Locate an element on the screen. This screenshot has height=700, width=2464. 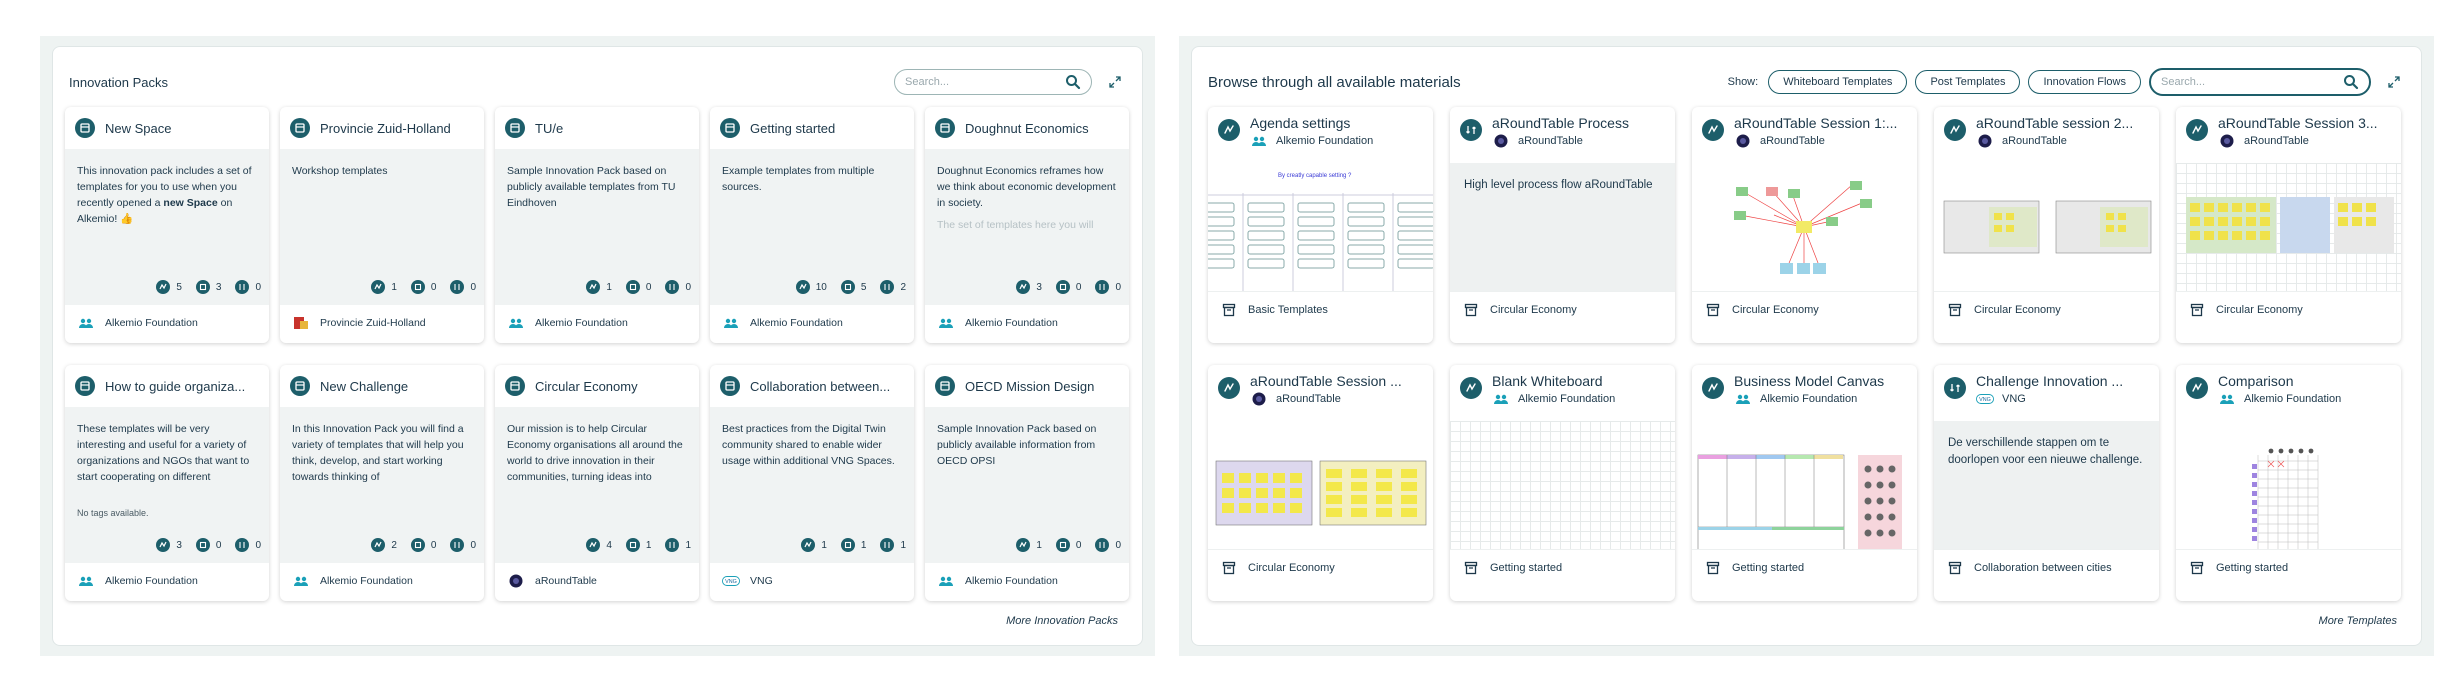
flow-count: 0 is located at coordinates (463, 287).